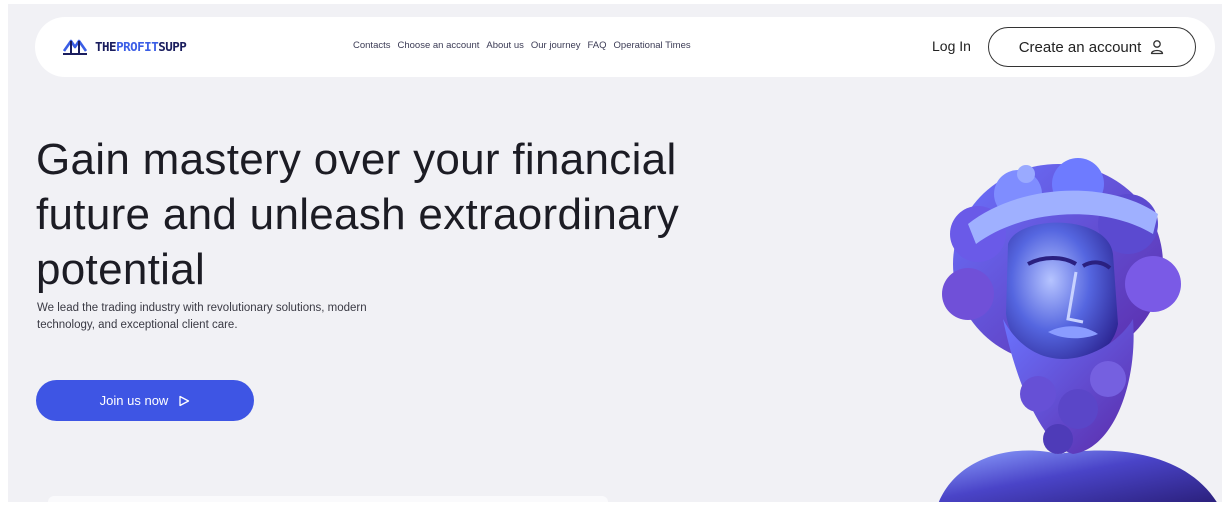  What do you see at coordinates (328, 499) in the screenshot?
I see `next-section-edge` at bounding box center [328, 499].